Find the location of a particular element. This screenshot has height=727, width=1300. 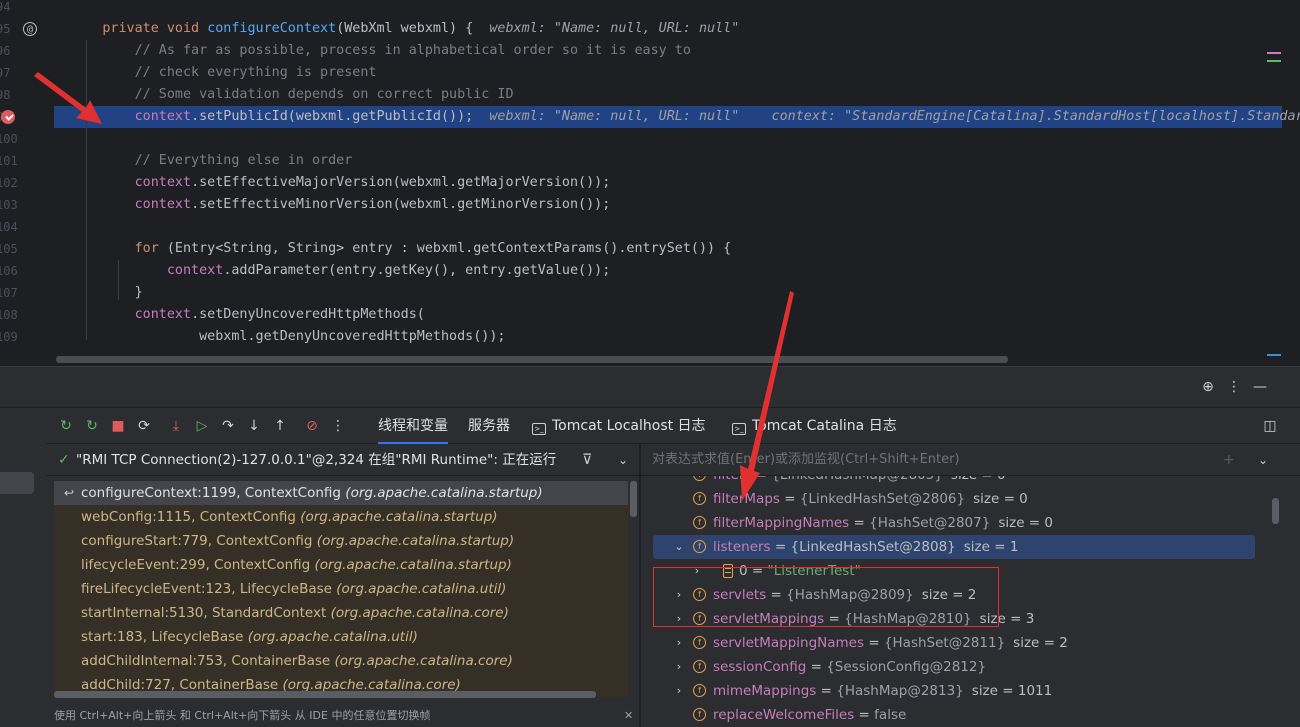

frame-package: (org.apache.catalina.startup) is located at coordinates (444, 493).